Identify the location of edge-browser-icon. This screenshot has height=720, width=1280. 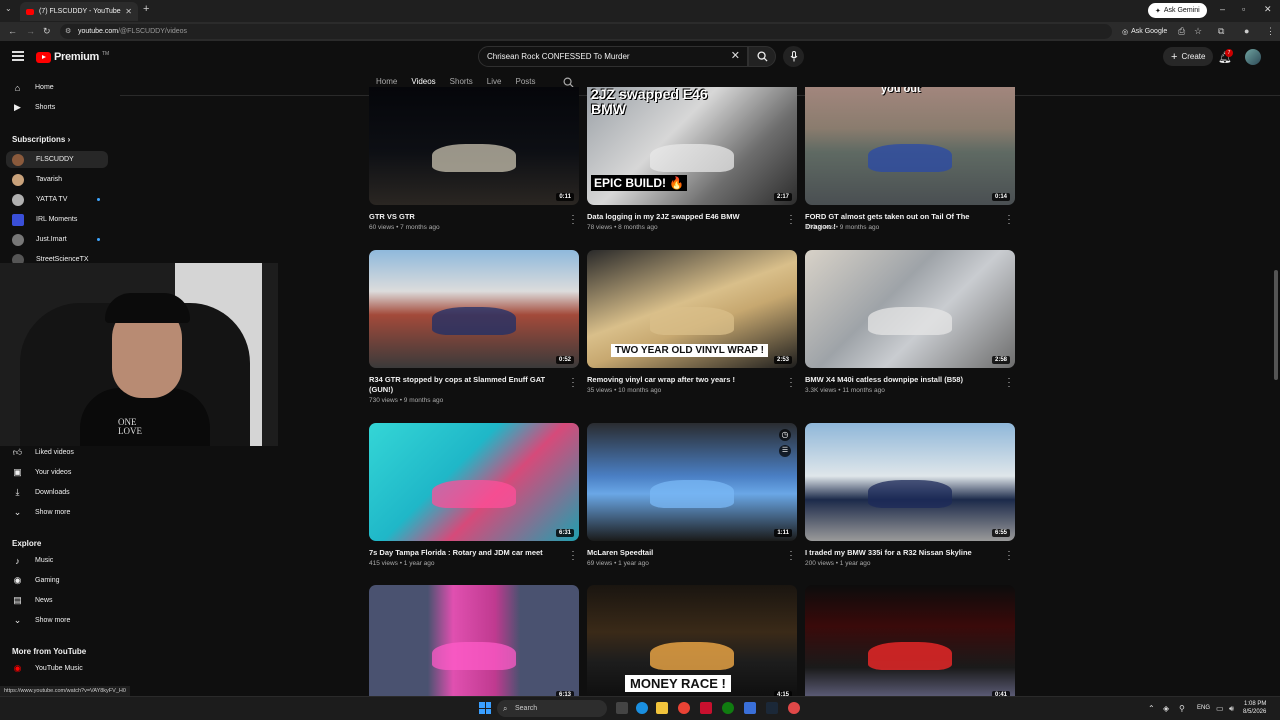
(642, 708).